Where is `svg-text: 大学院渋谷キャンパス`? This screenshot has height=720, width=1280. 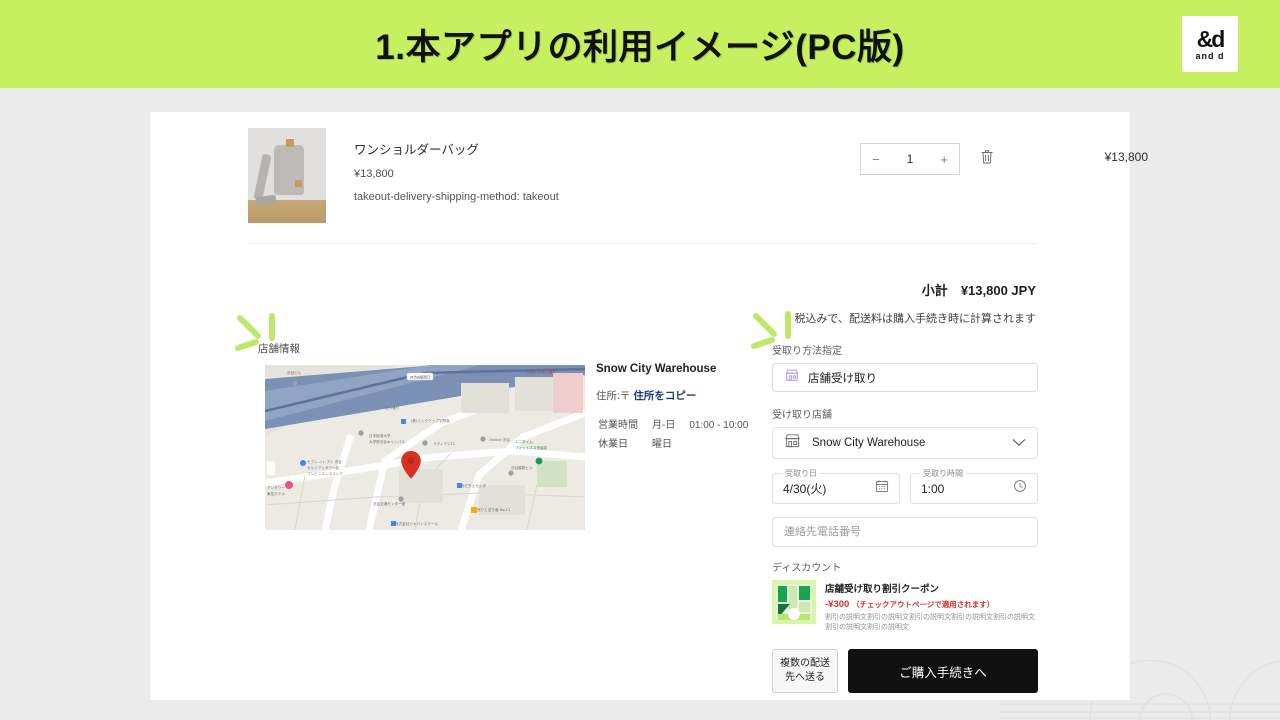
svg-text: 大学院渋谷キャンパス is located at coordinates (387, 441).